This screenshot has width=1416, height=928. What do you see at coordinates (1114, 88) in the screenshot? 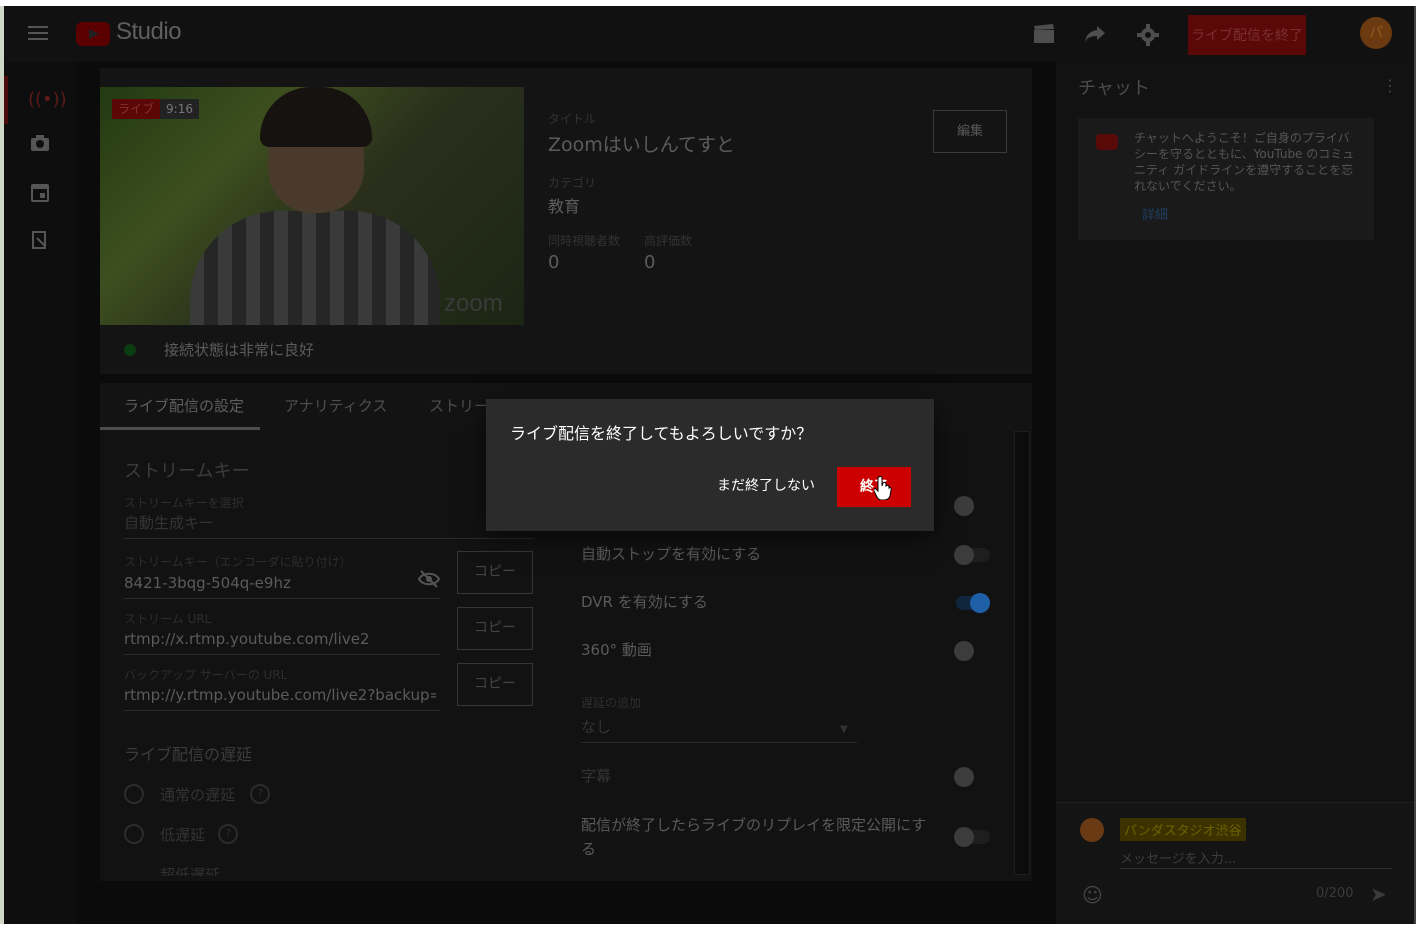
I see `chat-title: チャット` at bounding box center [1114, 88].